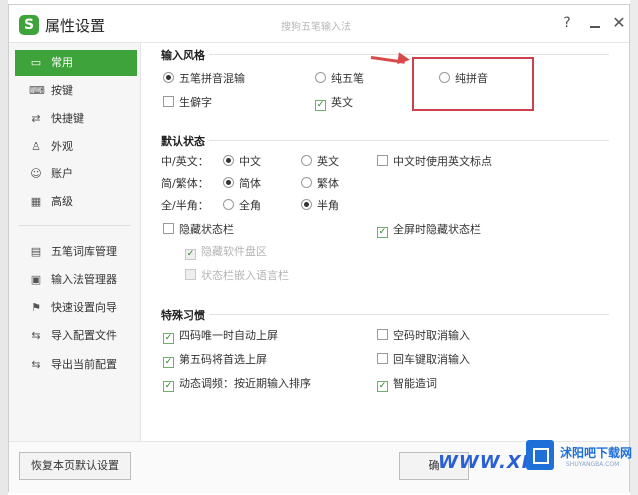 Image resolution: width=638 pixels, height=495 pixels. What do you see at coordinates (596, 453) in the screenshot?
I see `watermark-brand: 沭阳吧下载网` at bounding box center [596, 453].